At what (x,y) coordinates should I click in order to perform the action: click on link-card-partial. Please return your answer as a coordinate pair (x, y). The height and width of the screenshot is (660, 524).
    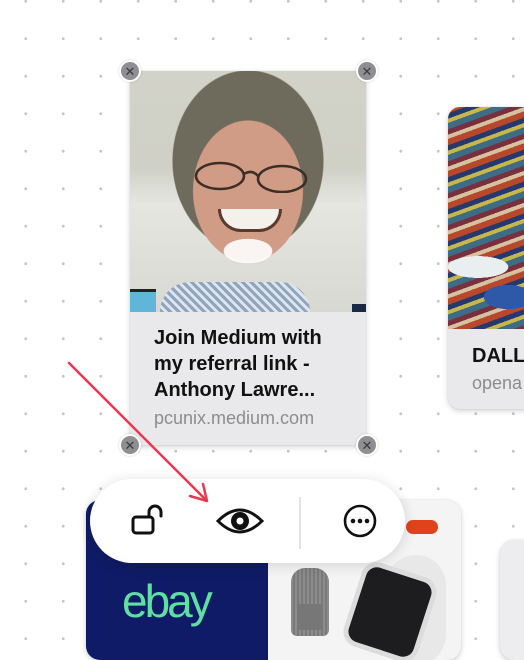
    Looking at the image, I should click on (512, 600).